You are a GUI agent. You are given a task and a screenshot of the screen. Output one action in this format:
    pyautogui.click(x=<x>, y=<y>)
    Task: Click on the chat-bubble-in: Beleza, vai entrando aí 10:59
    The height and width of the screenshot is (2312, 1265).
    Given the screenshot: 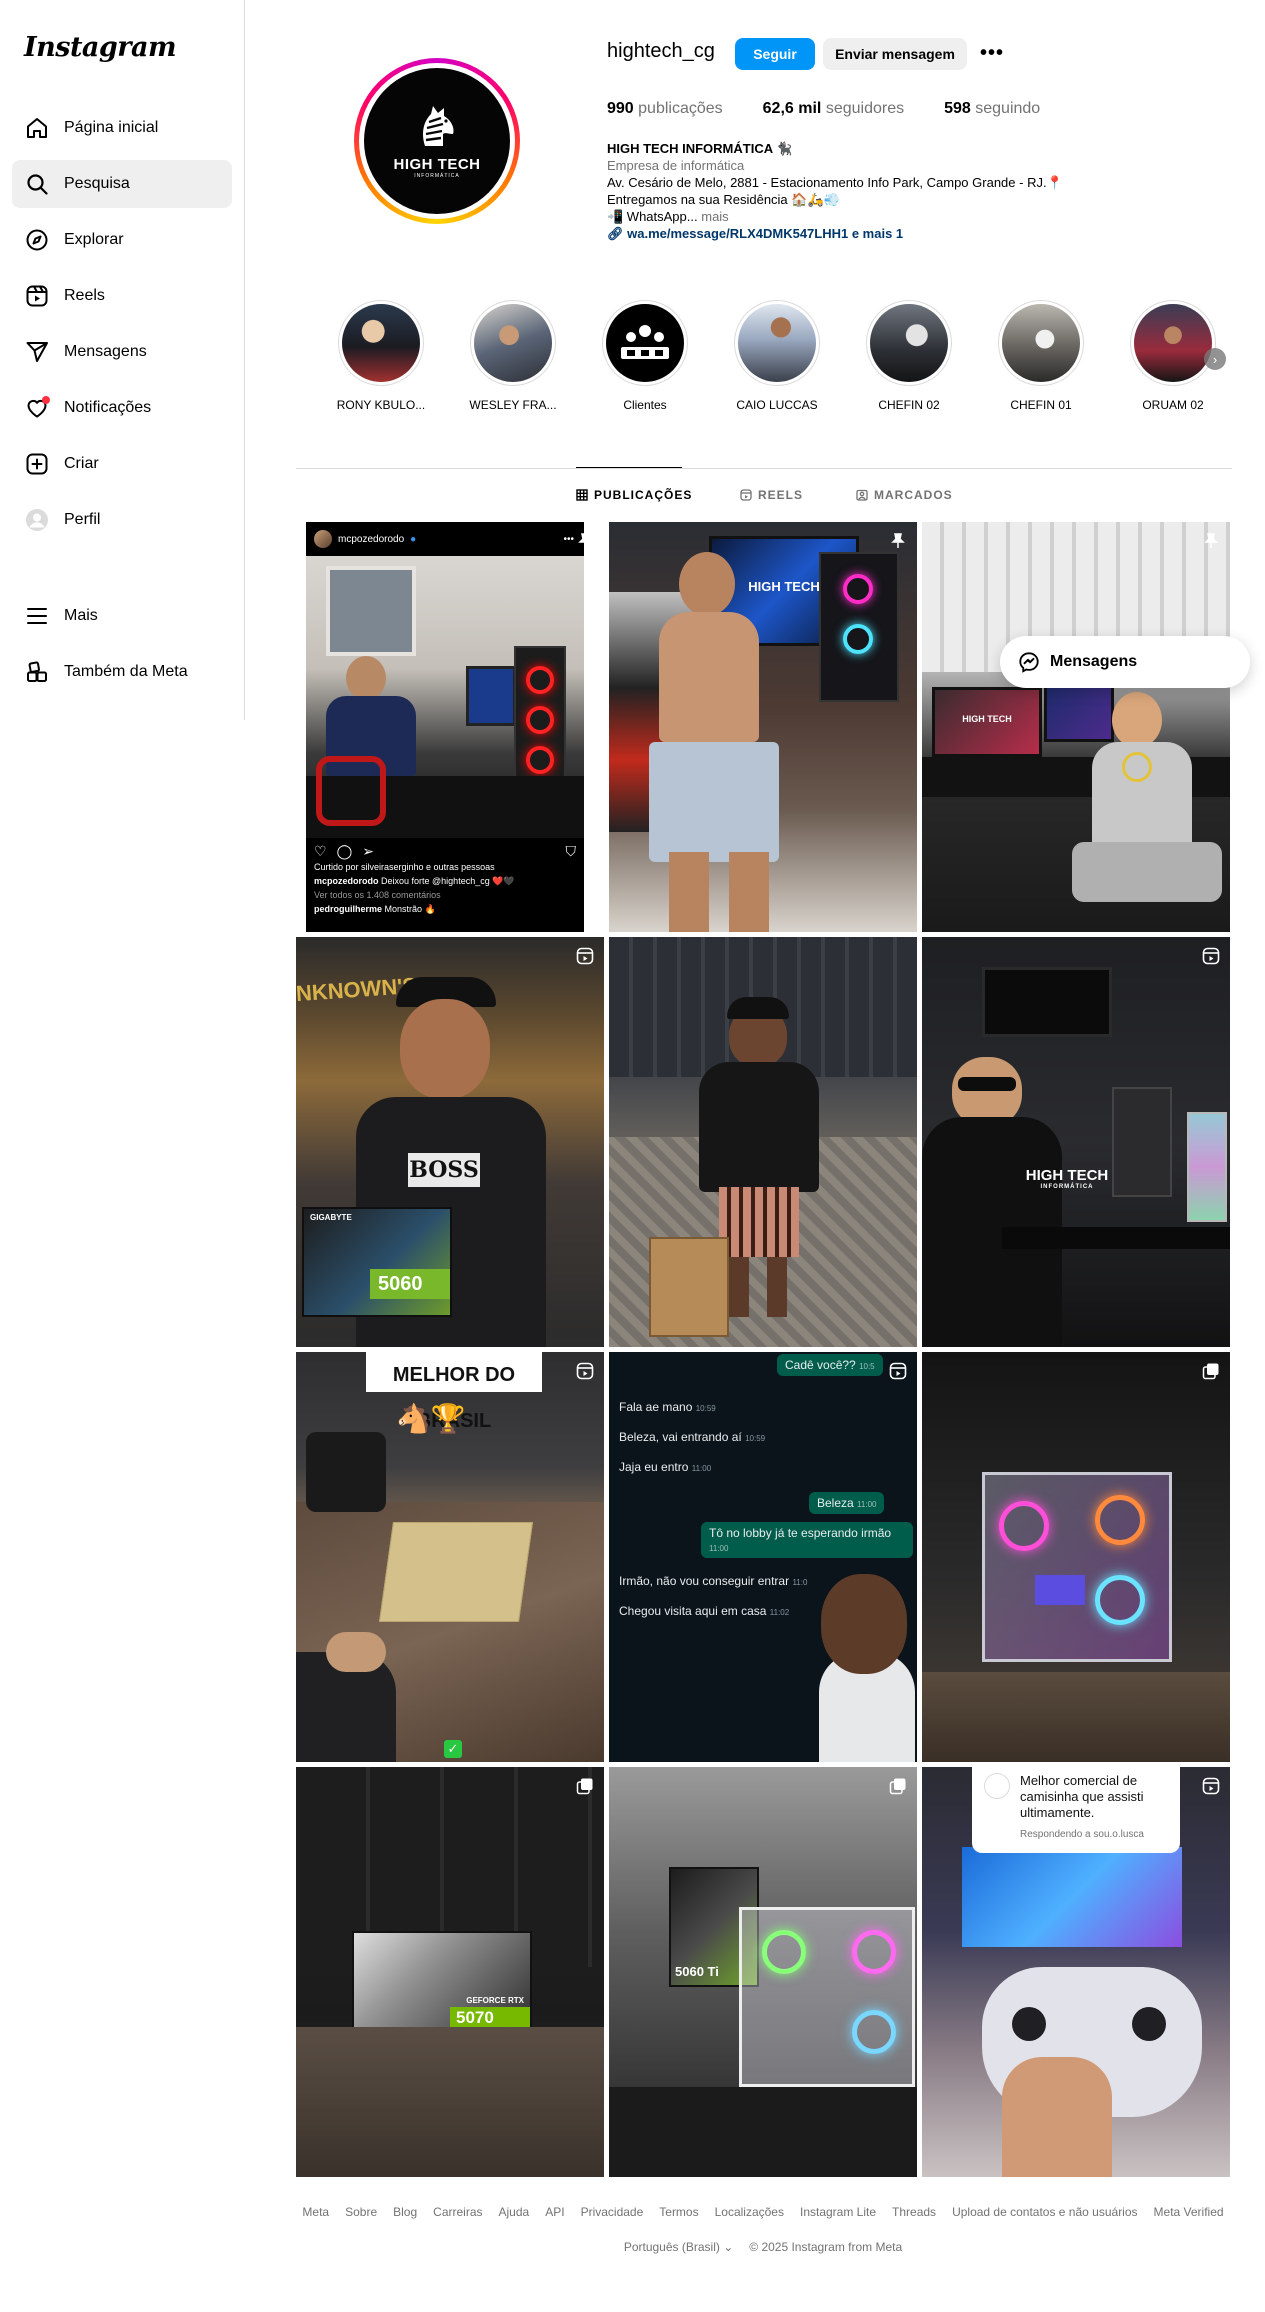 What is the action you would take?
    pyautogui.click(x=692, y=1437)
    